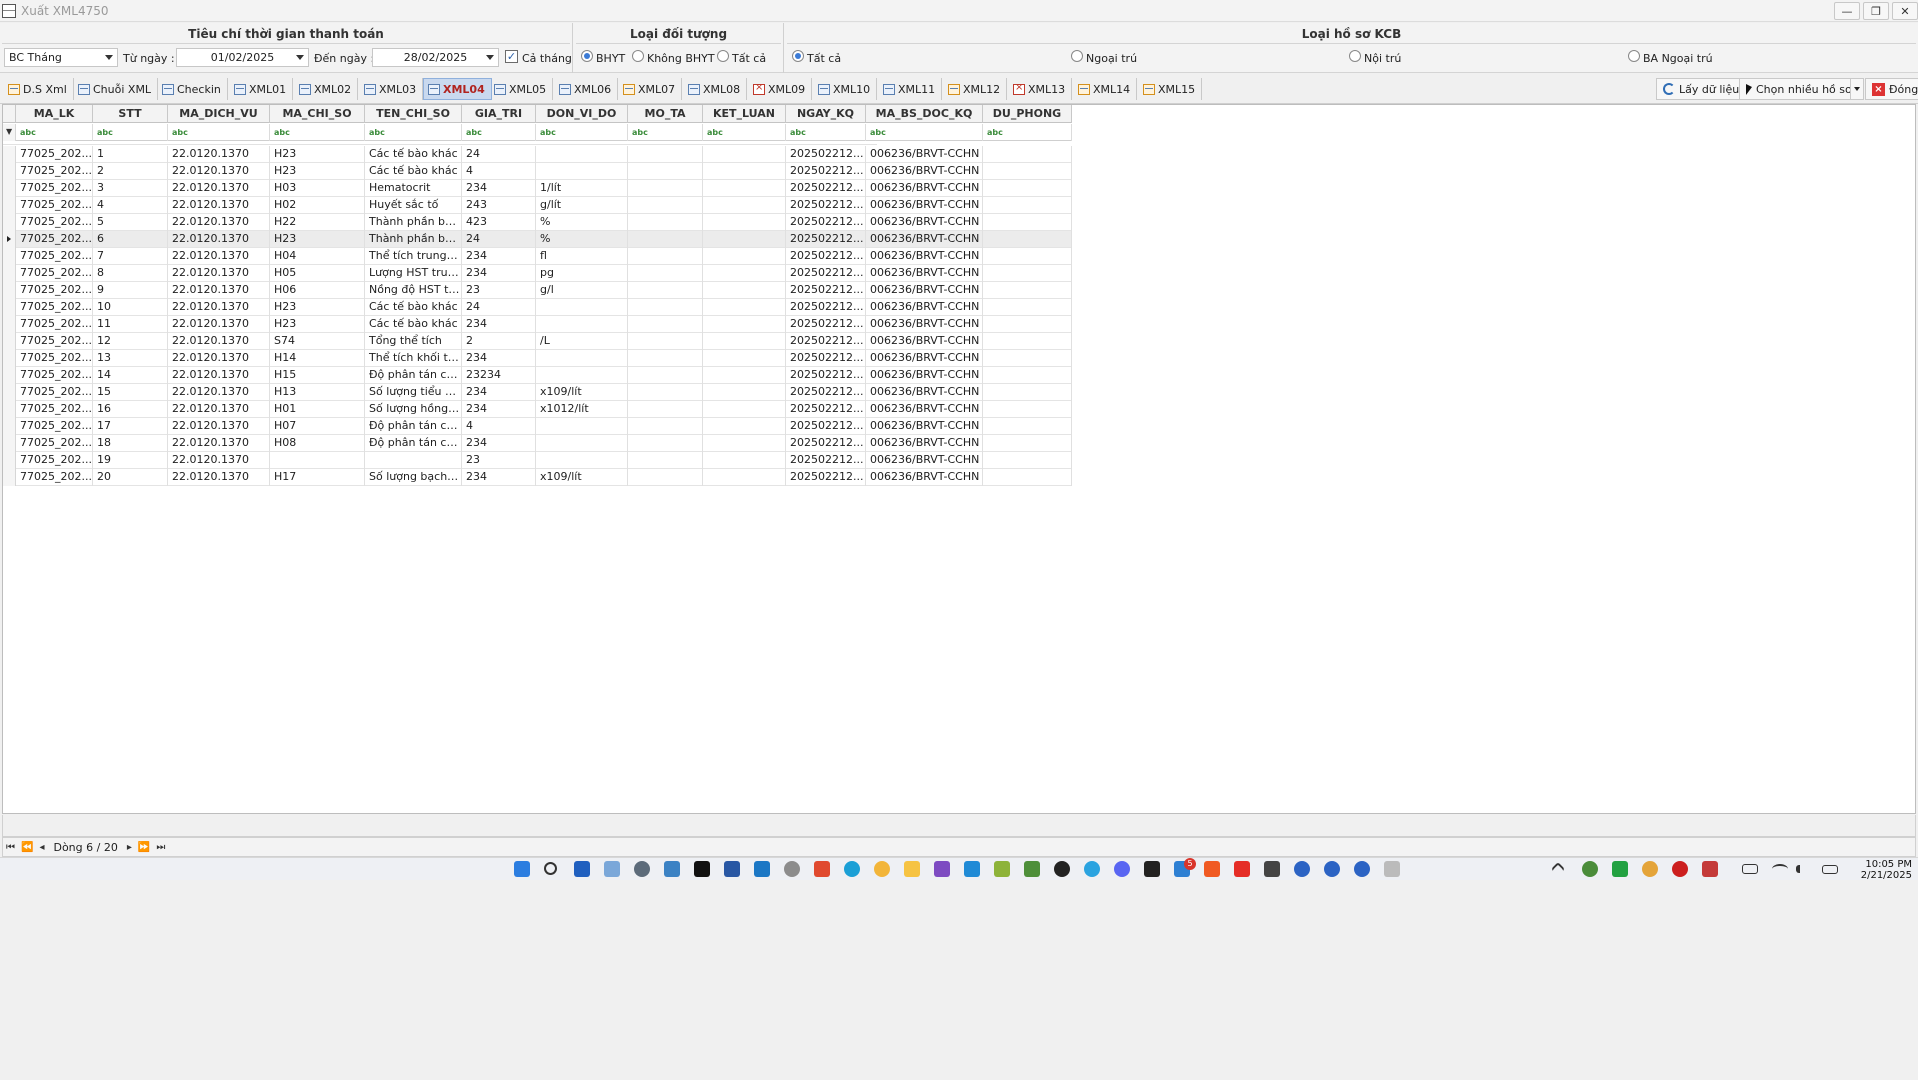 This screenshot has height=1080, width=1918. Describe the element at coordinates (744, 114) in the screenshot. I see `col-ket-luan: KET_LUAN` at that location.